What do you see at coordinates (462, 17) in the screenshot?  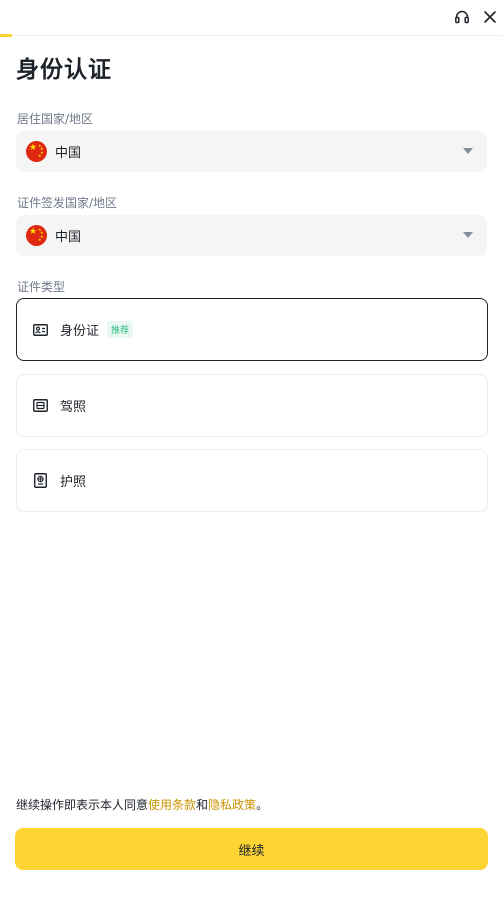 I see `headset-icon` at bounding box center [462, 17].